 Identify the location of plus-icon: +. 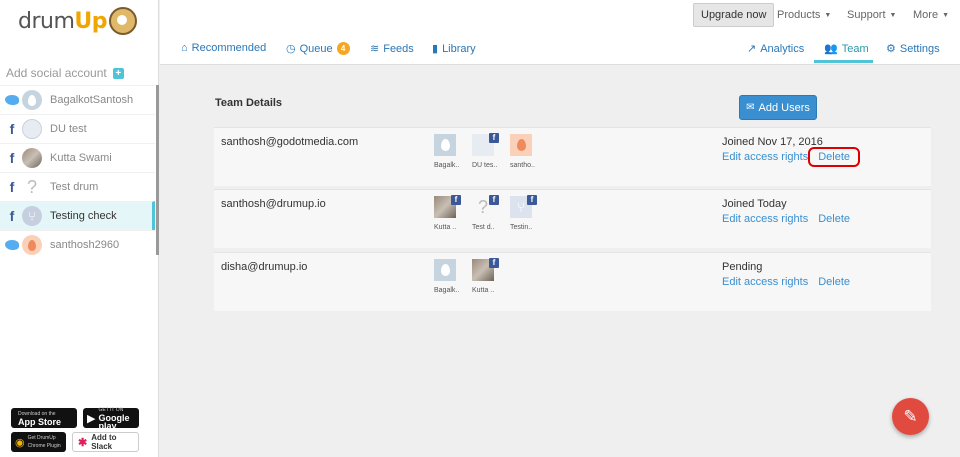
(118, 73).